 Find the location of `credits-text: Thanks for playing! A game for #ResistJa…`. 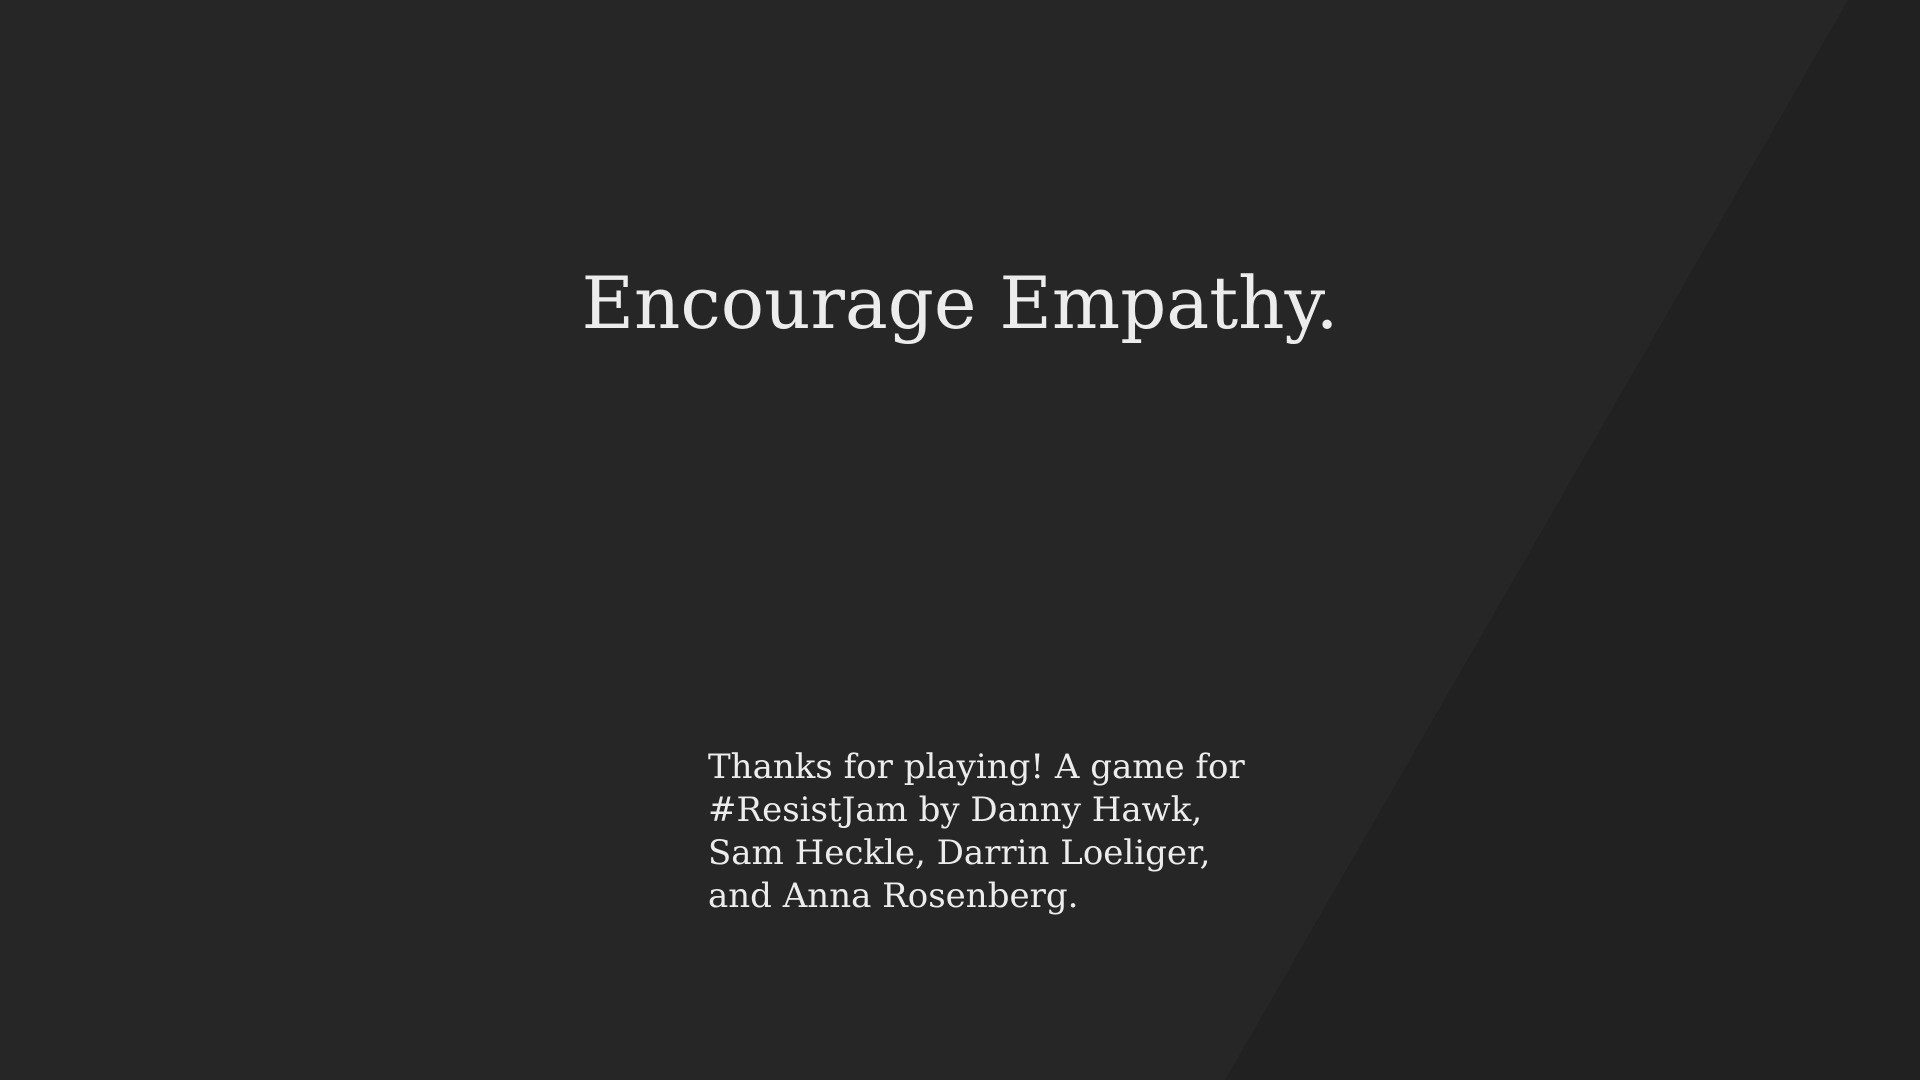

credits-text: Thanks for playing! A game for #ResistJa… is located at coordinates (988, 832).